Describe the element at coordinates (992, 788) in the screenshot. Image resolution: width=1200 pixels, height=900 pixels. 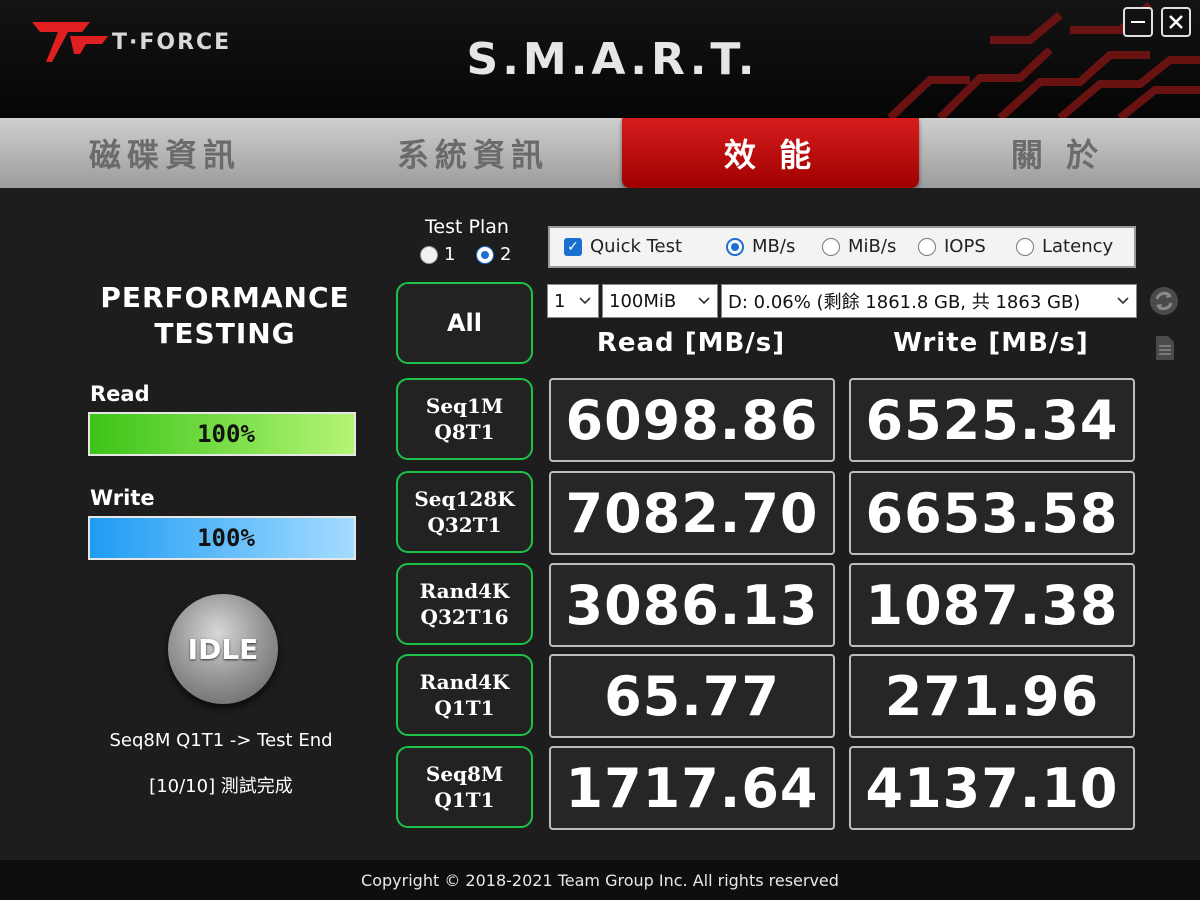
I see `result-write-seq8m: 4137.10` at that location.